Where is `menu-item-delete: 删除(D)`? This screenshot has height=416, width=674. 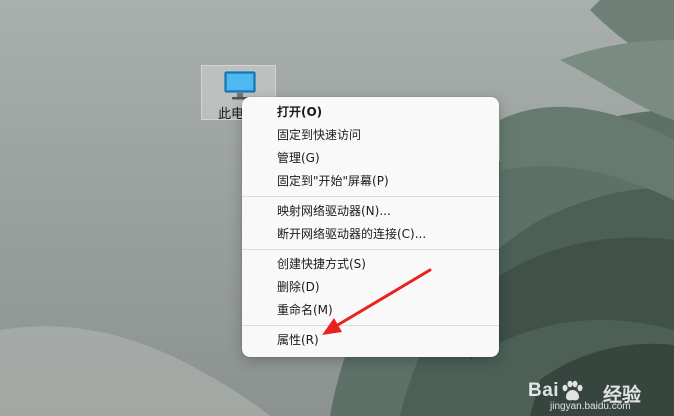 menu-item-delete: 删除(D) is located at coordinates (370, 287).